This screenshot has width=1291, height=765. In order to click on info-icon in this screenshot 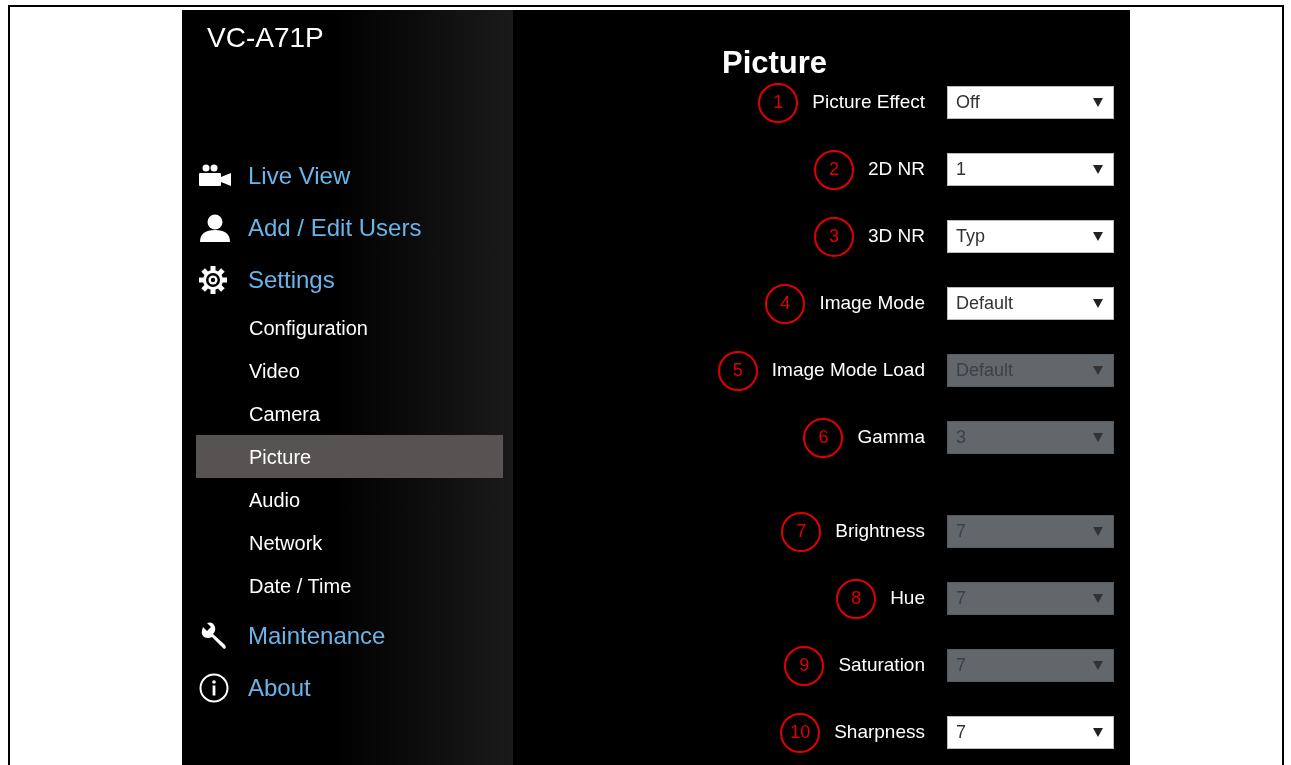, I will do `click(214, 688)`.